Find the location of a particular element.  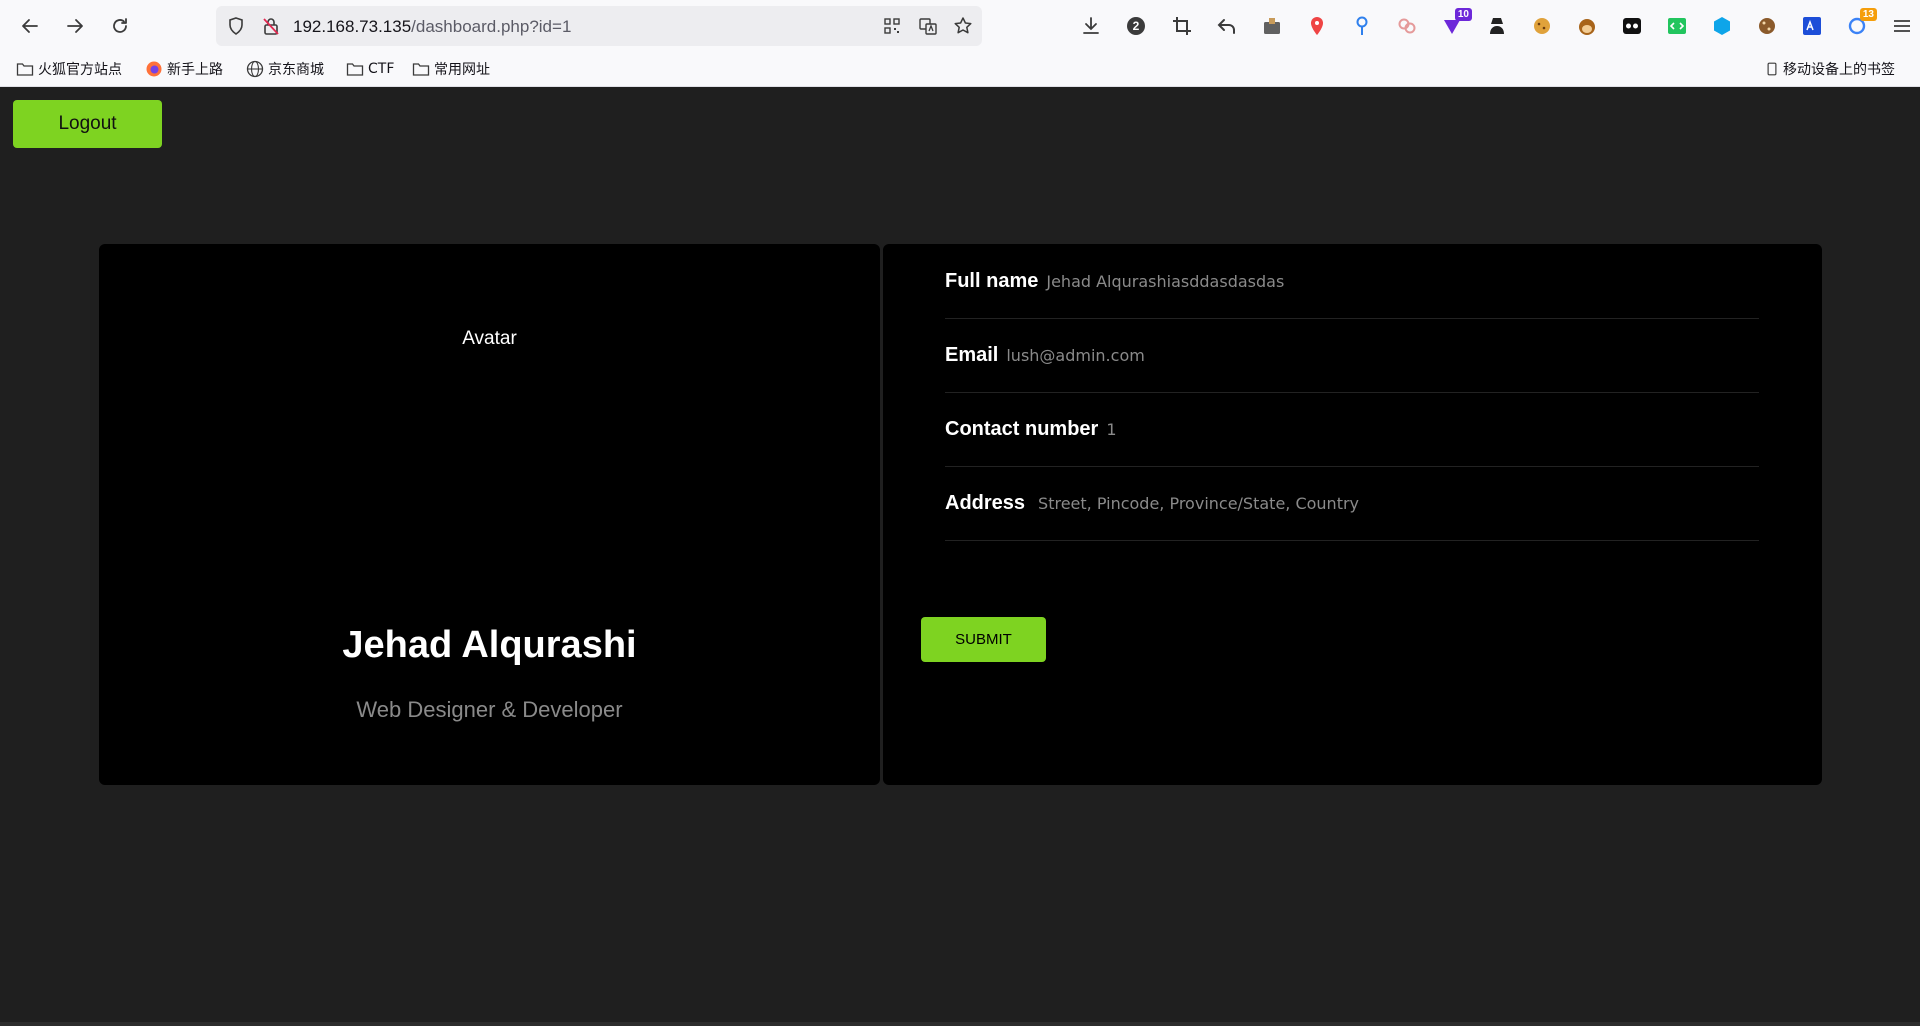

sync-extension-button: 13 is located at coordinates (1861, 23).